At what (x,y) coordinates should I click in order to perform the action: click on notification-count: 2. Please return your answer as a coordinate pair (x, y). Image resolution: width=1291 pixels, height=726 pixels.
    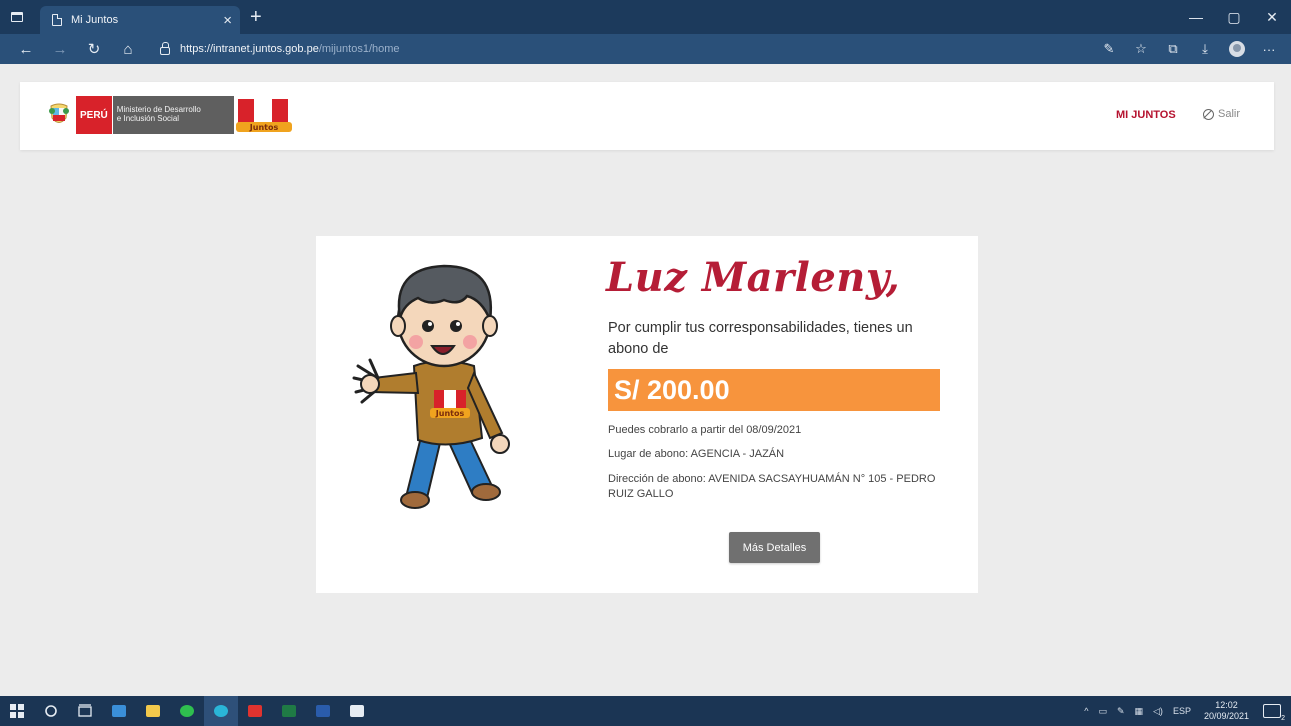
    Looking at the image, I should click on (1283, 718).